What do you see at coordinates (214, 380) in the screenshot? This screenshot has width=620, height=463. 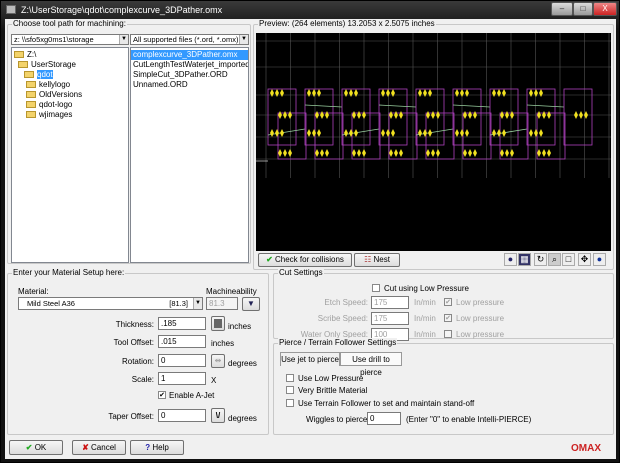 I see `scale-unit: X` at bounding box center [214, 380].